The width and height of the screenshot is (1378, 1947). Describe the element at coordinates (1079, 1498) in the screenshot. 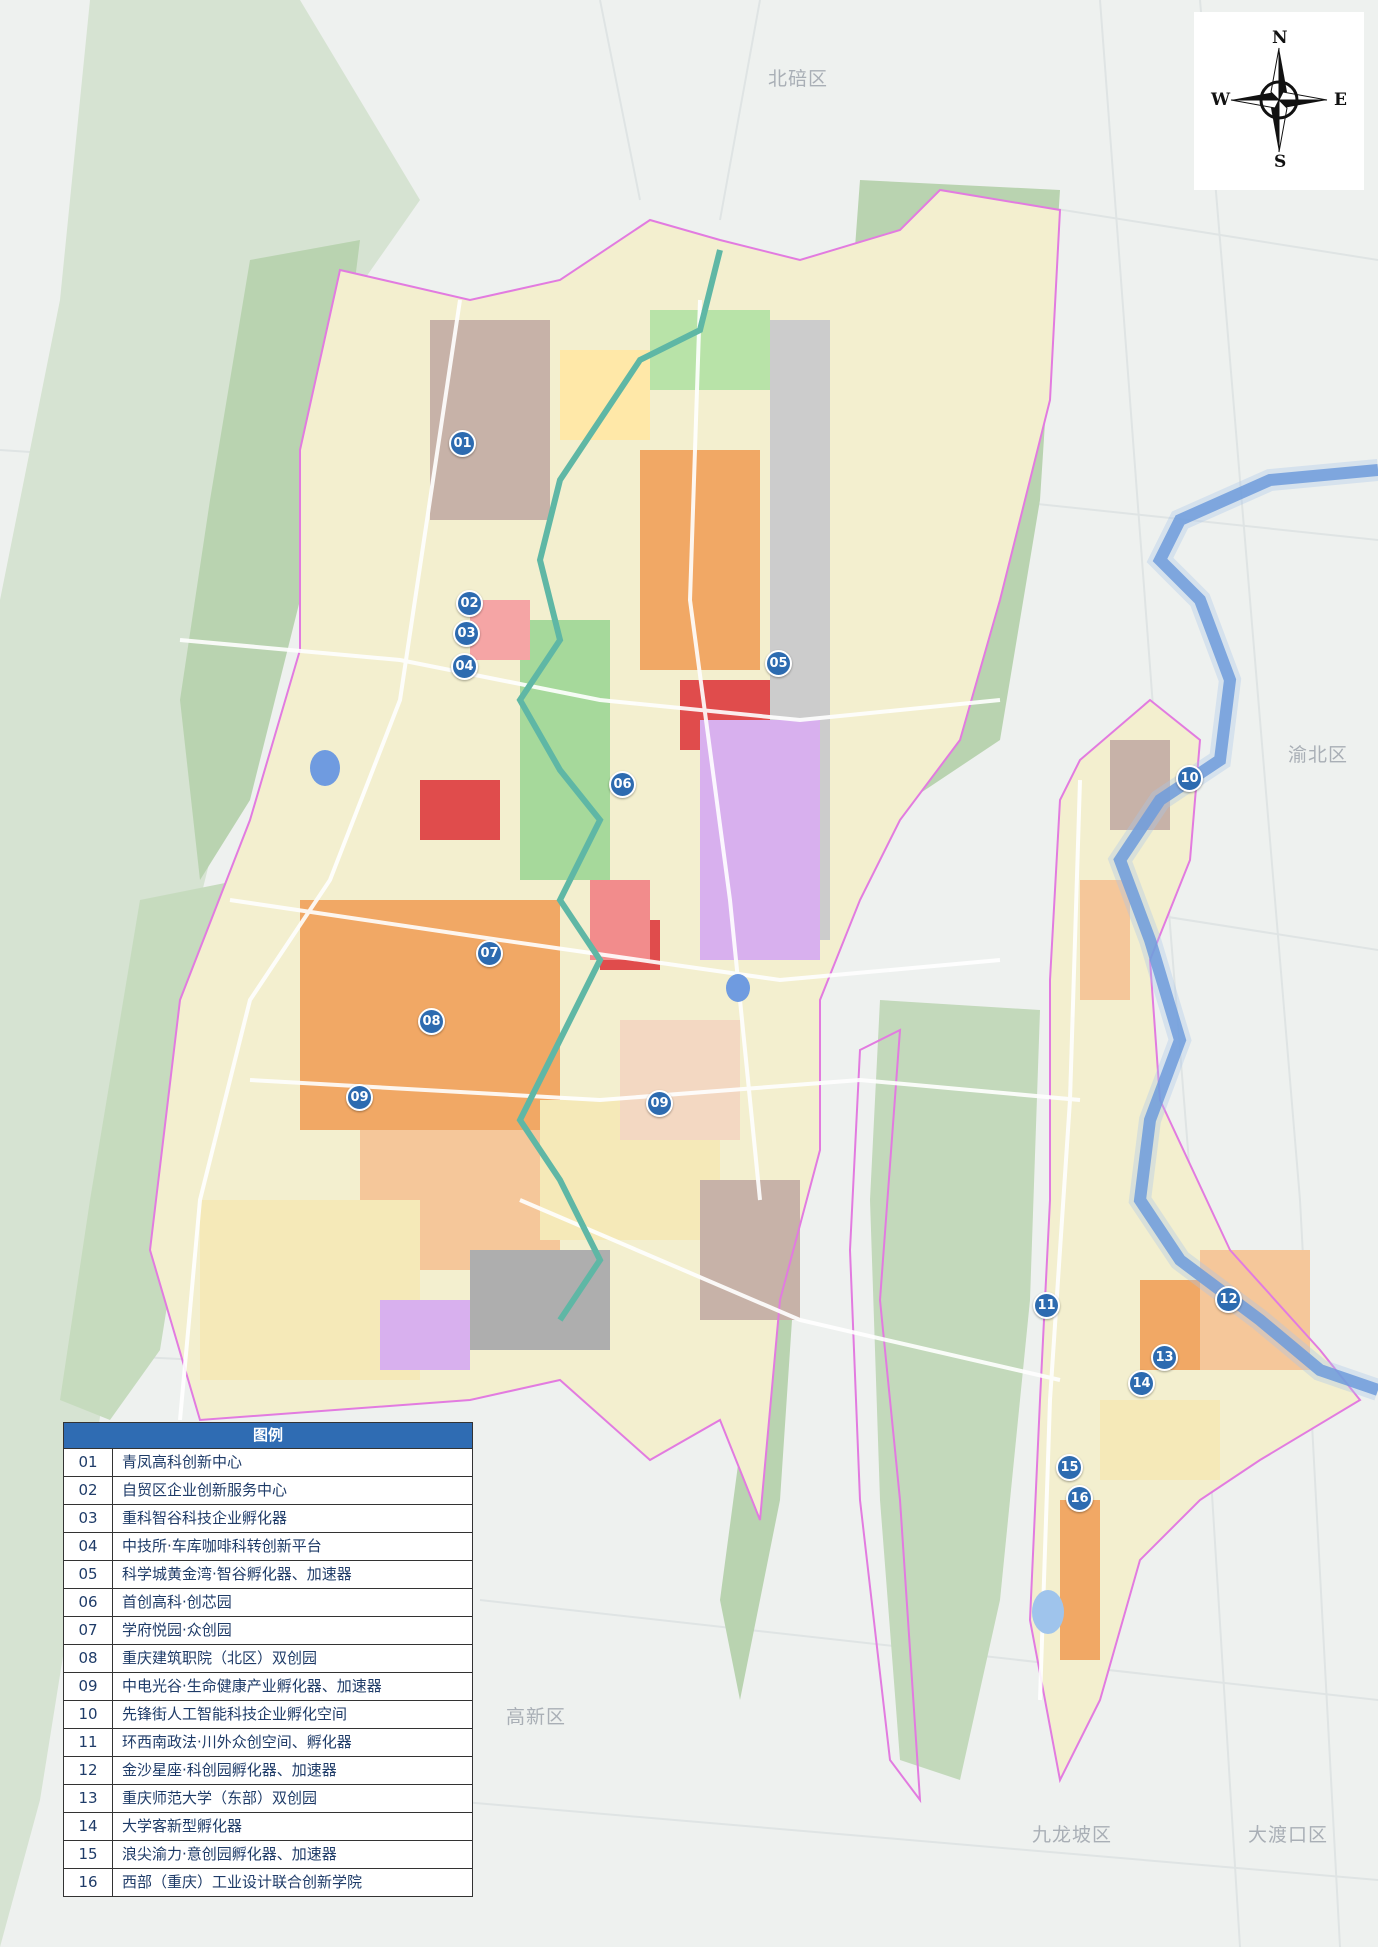

I see `marker-16: 16` at that location.